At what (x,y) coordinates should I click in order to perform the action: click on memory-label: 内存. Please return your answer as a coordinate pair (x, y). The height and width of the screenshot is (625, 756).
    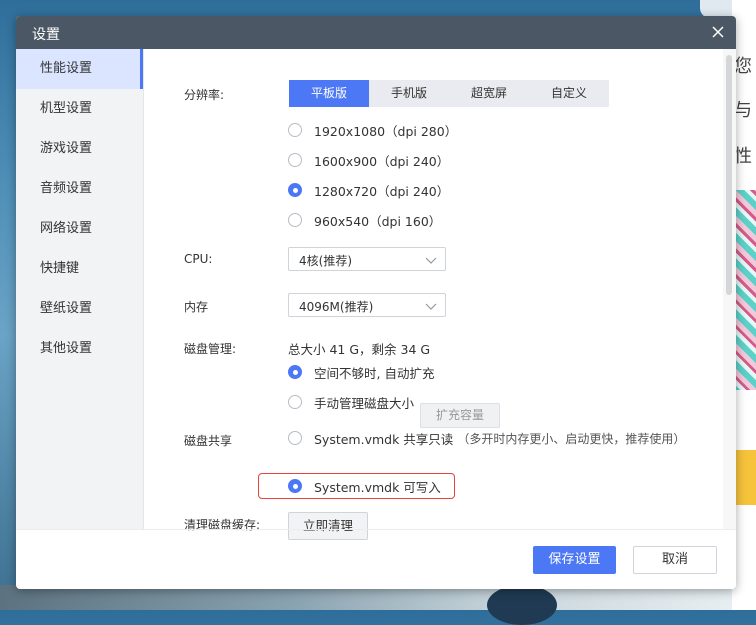
    Looking at the image, I should click on (196, 307).